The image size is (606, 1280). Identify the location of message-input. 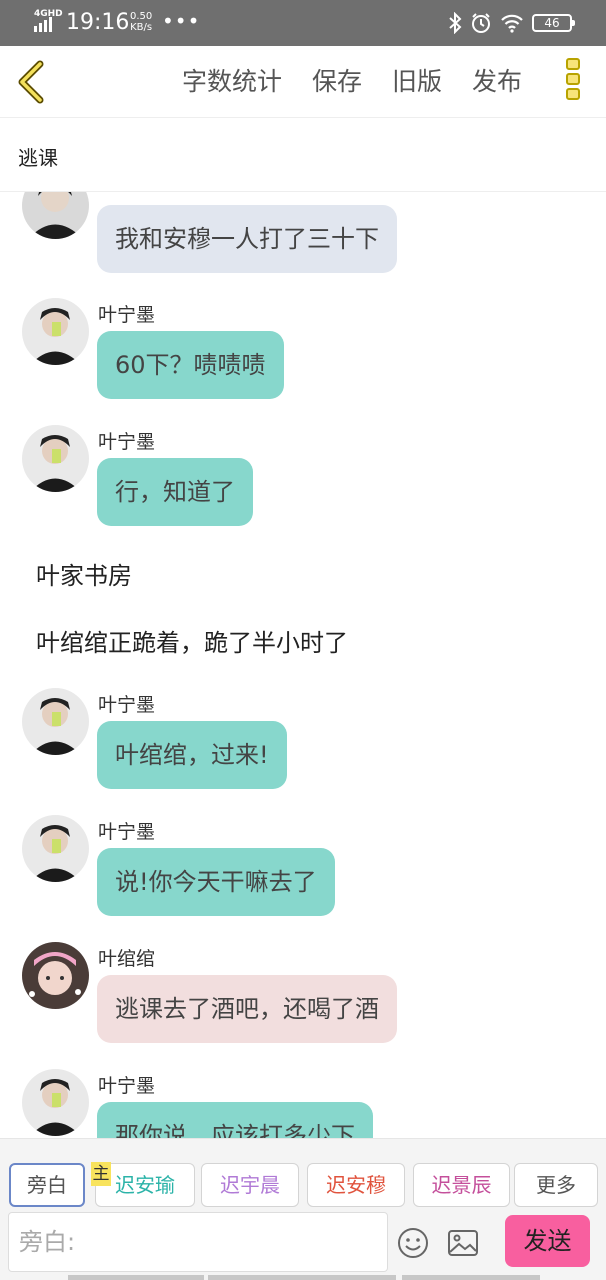
(198, 1242).